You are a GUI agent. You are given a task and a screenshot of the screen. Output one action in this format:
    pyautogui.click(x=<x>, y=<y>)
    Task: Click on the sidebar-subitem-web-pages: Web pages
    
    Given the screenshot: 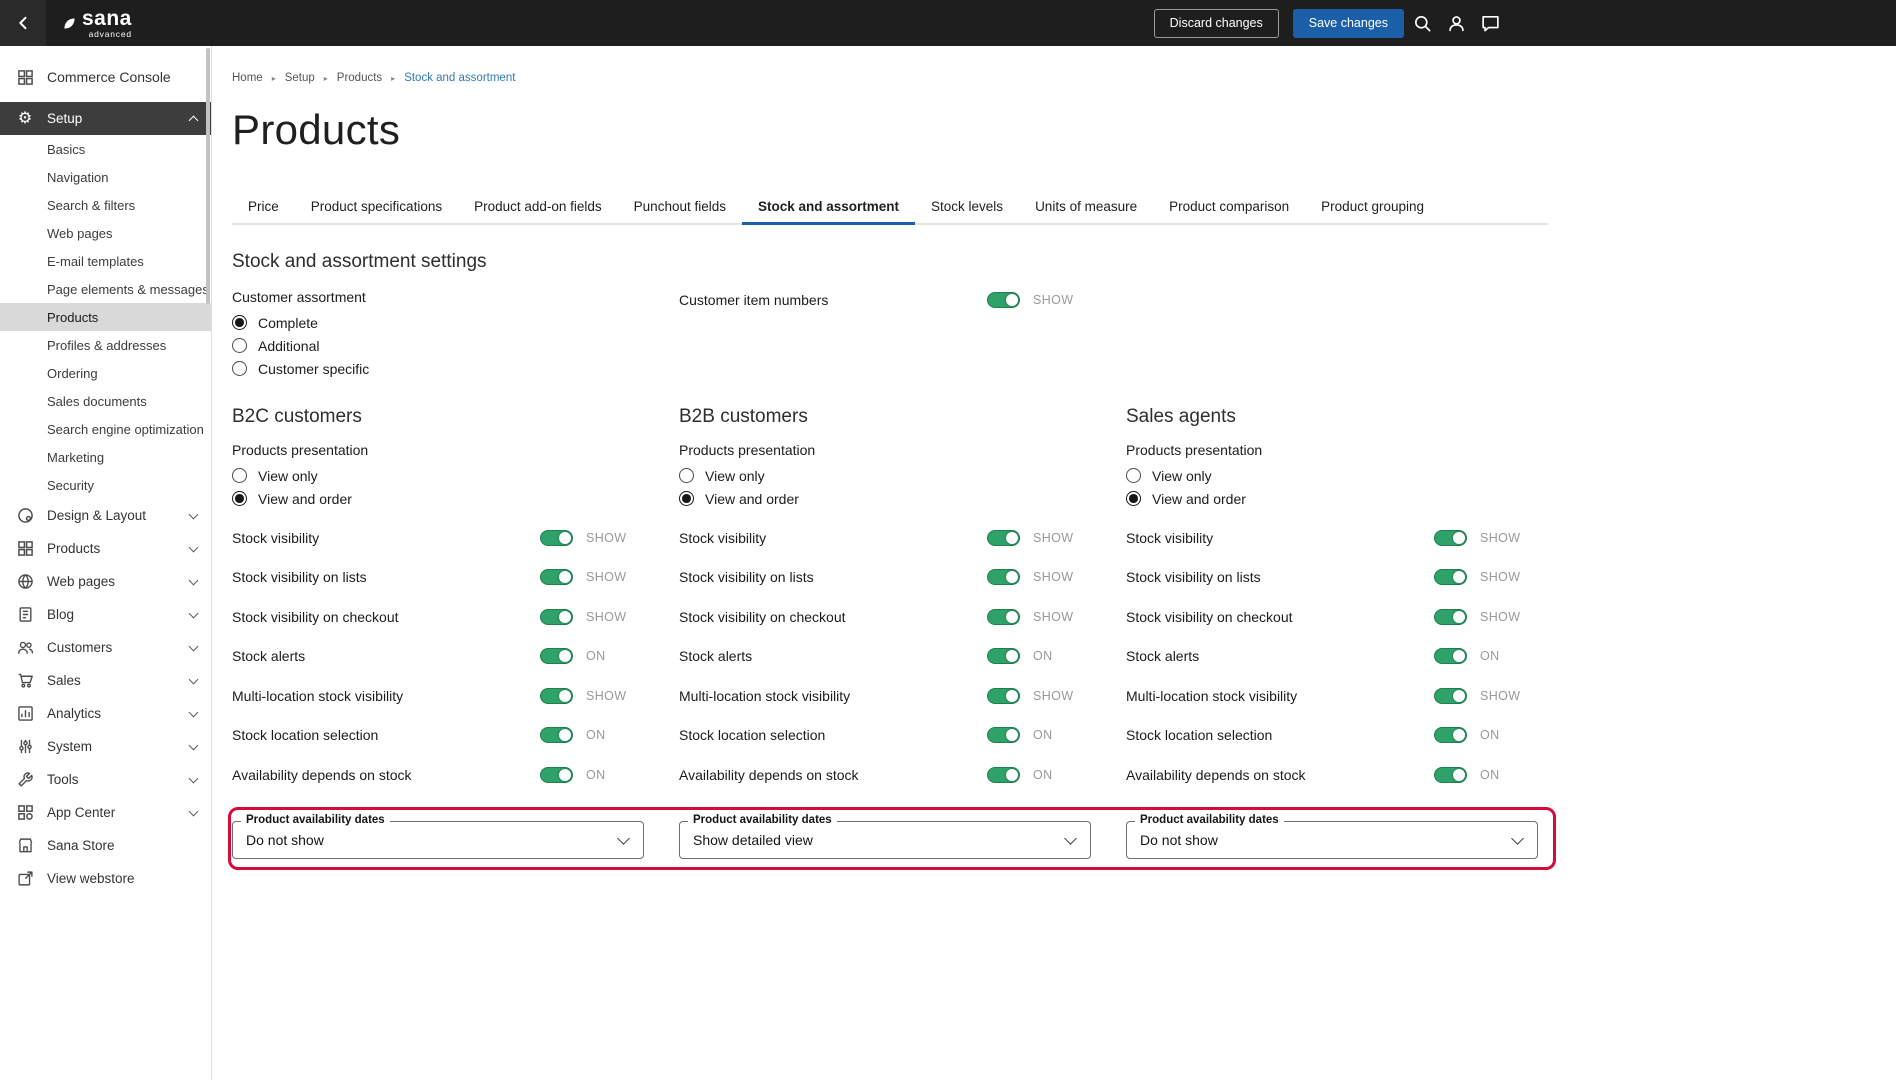 What is the action you would take?
    pyautogui.click(x=105, y=233)
    